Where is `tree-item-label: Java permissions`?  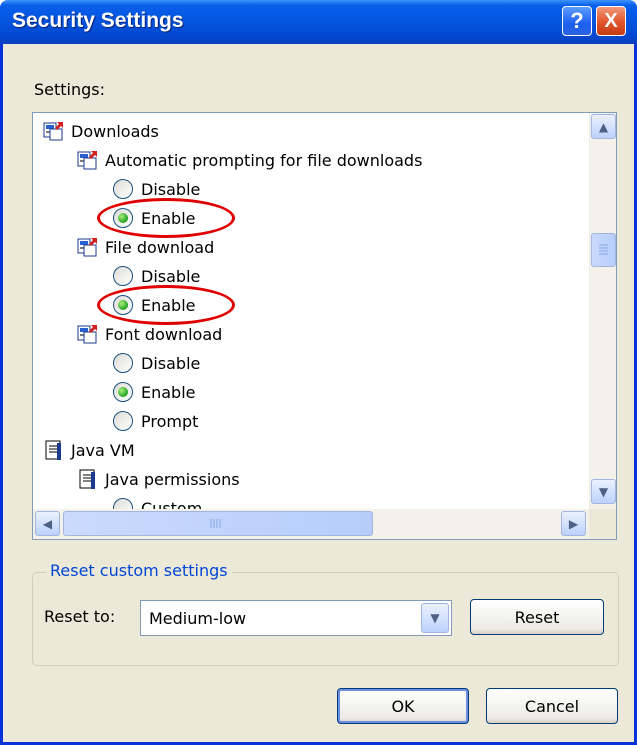 tree-item-label: Java permissions is located at coordinates (172, 479).